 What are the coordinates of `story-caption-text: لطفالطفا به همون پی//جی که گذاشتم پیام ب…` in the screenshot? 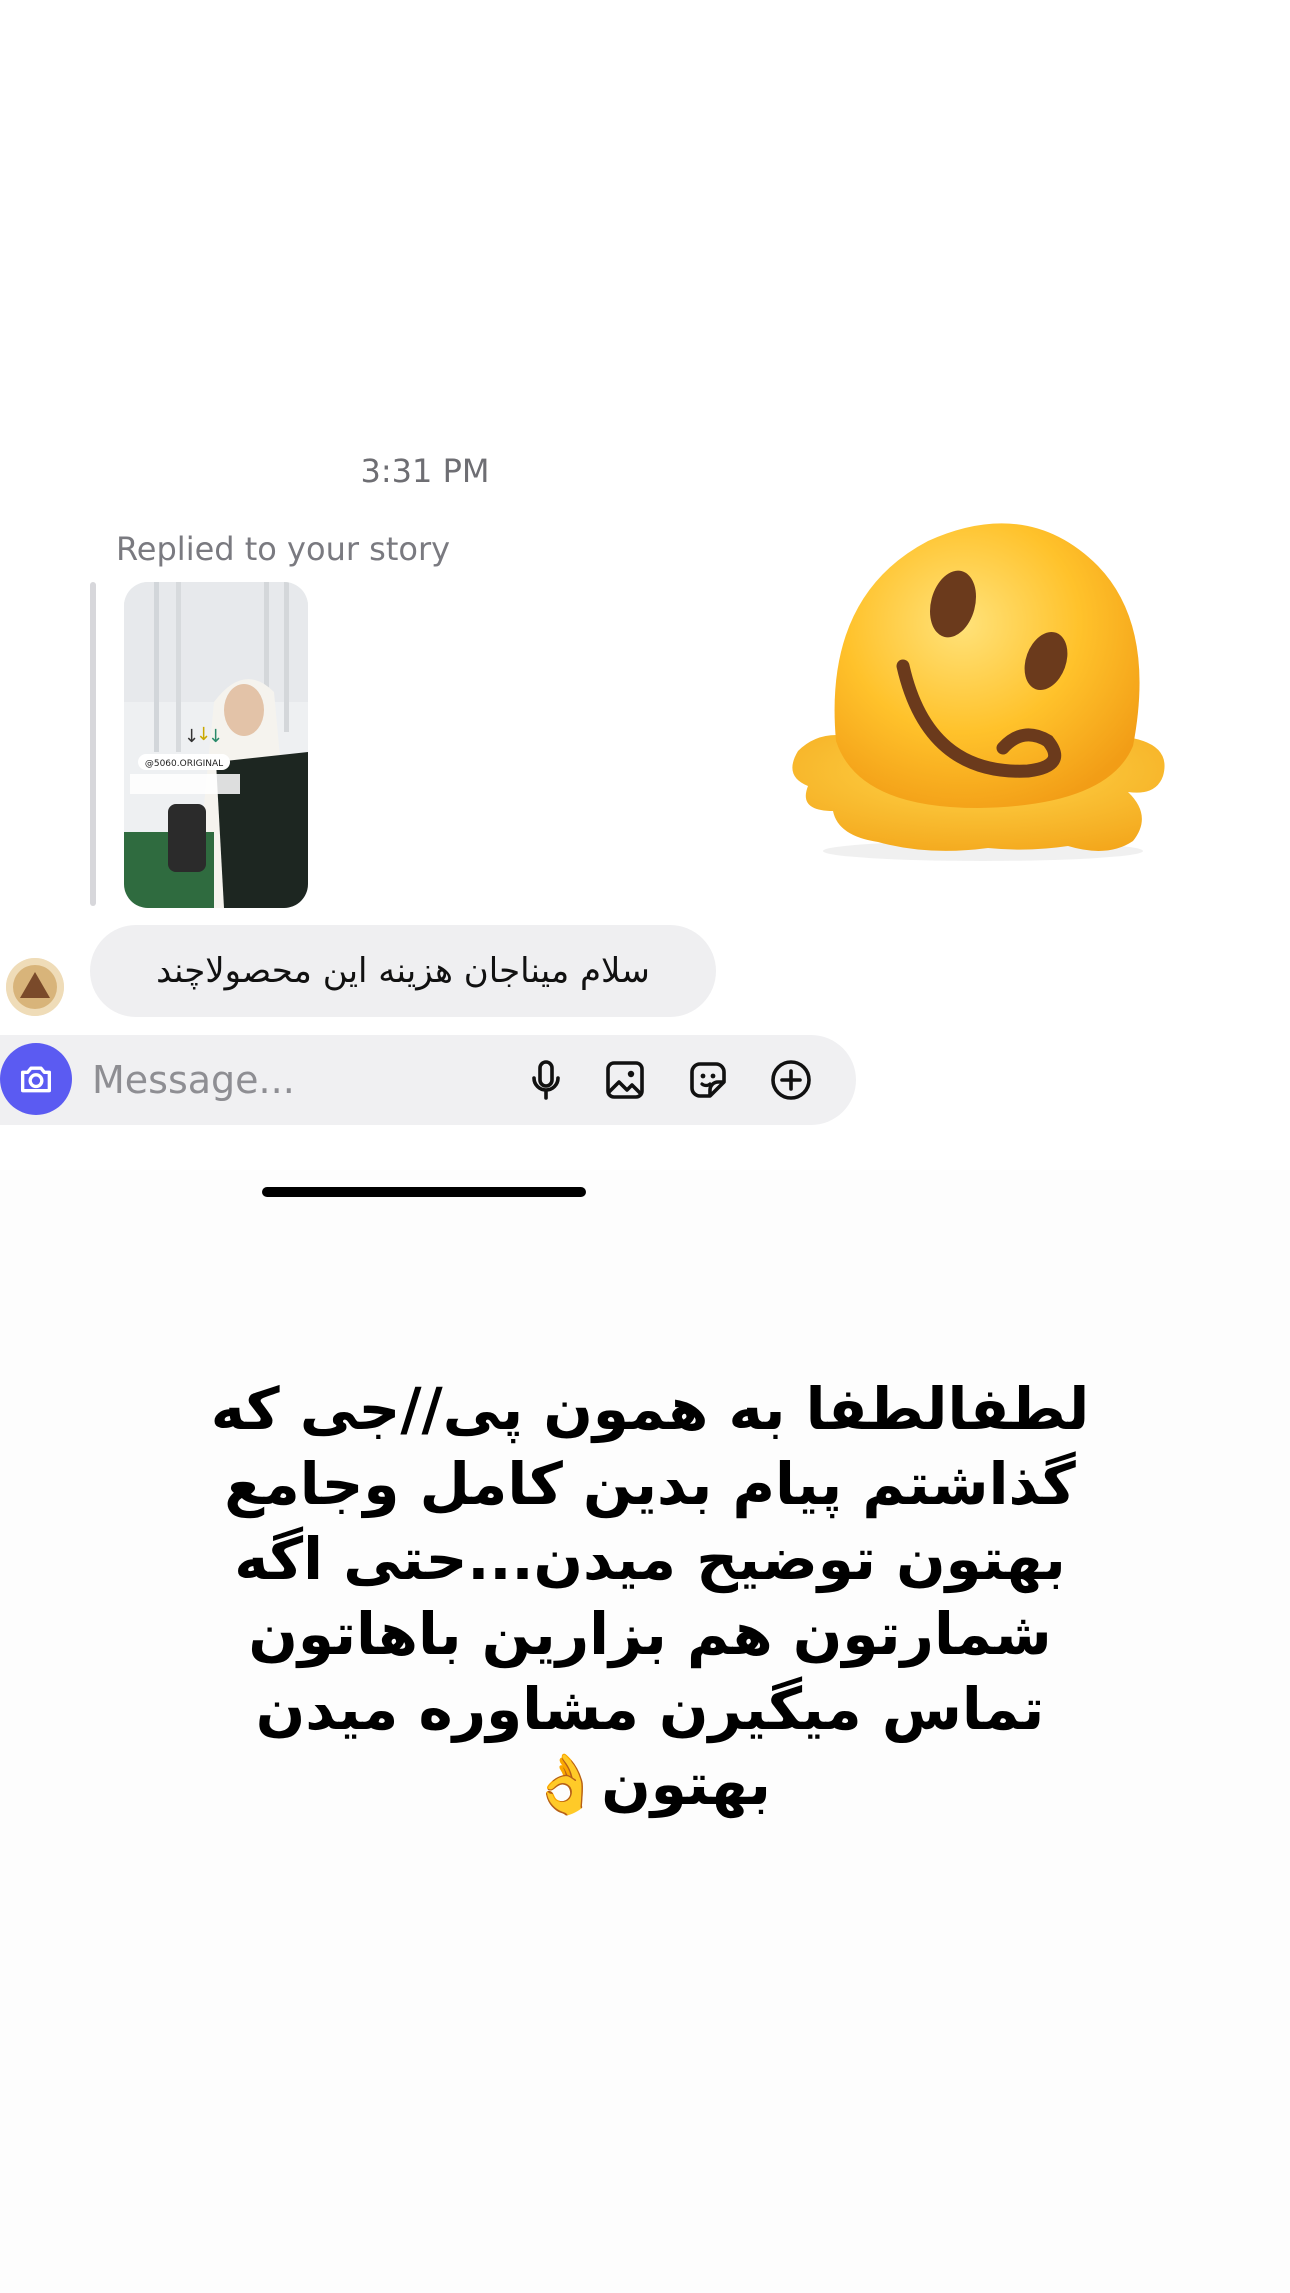 It's located at (650, 1596).